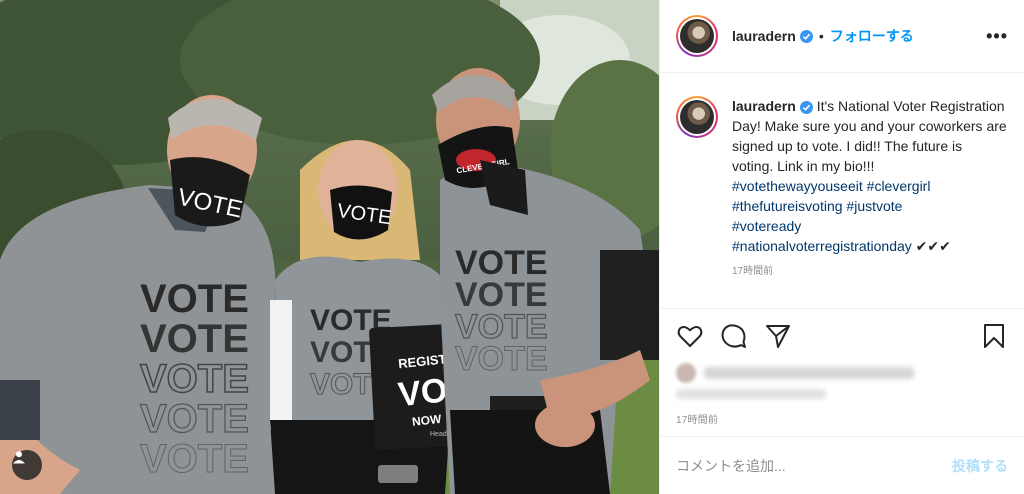 The image size is (1024, 494). Describe the element at coordinates (194, 339) in the screenshot. I see `shirt-text-left-2: VOTE` at that location.